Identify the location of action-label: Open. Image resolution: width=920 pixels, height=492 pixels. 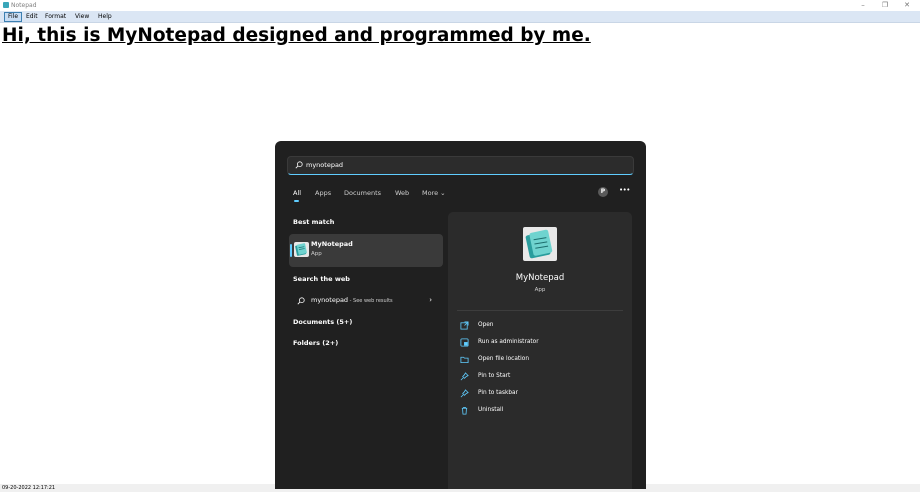
(486, 325).